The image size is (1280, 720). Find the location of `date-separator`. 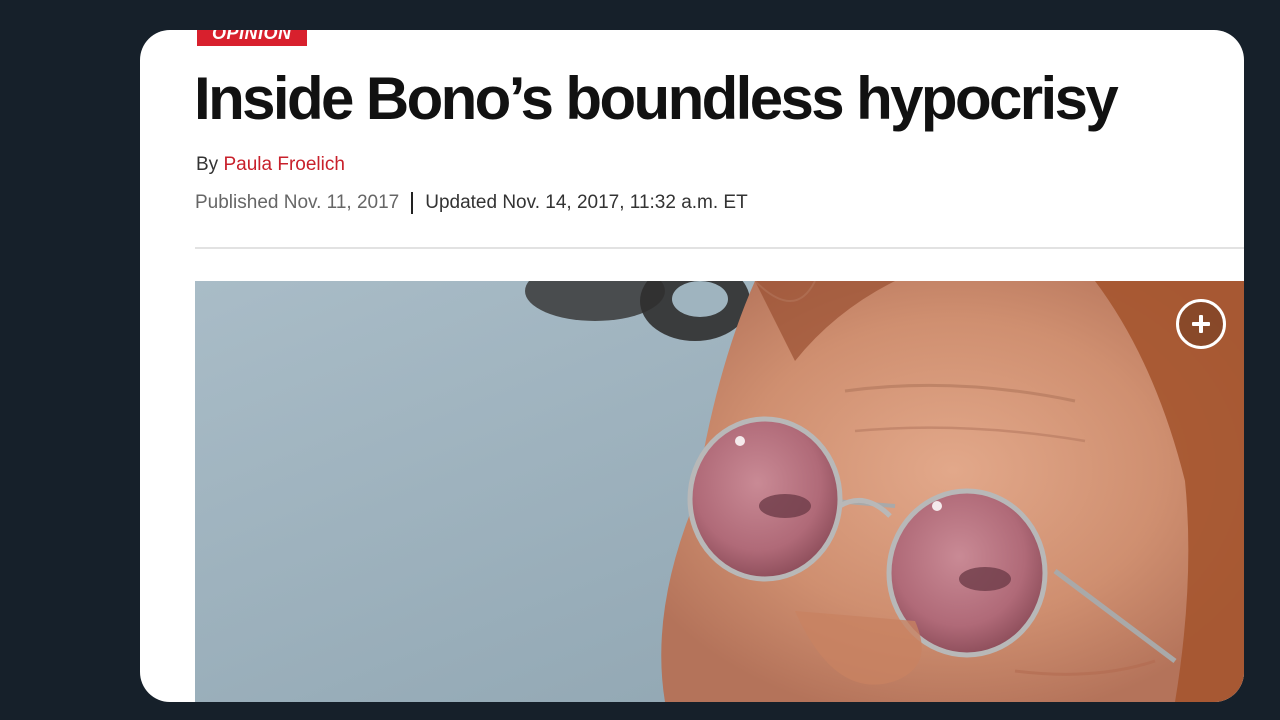

date-separator is located at coordinates (412, 203).